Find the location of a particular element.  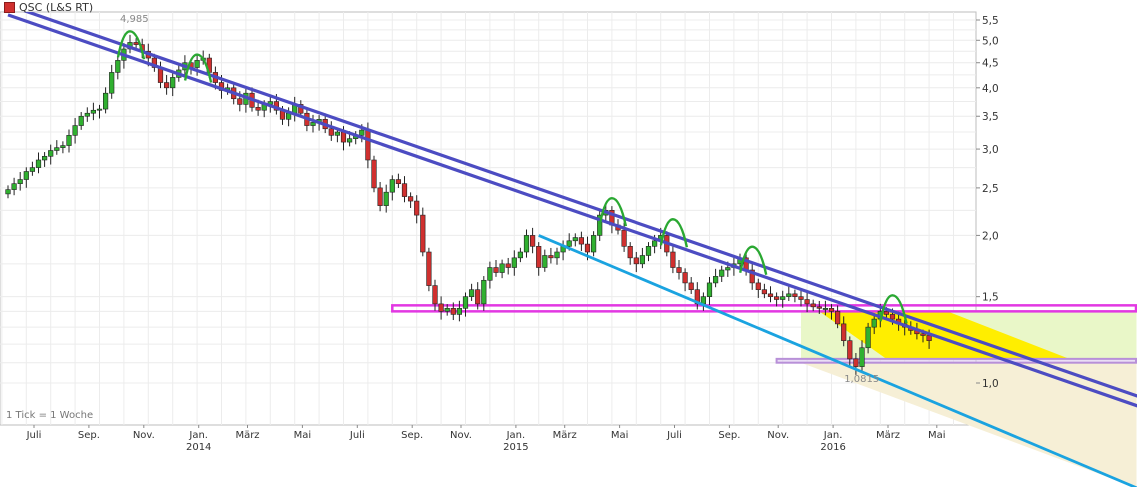

x-year-label: 2016 is located at coordinates (832, 447).